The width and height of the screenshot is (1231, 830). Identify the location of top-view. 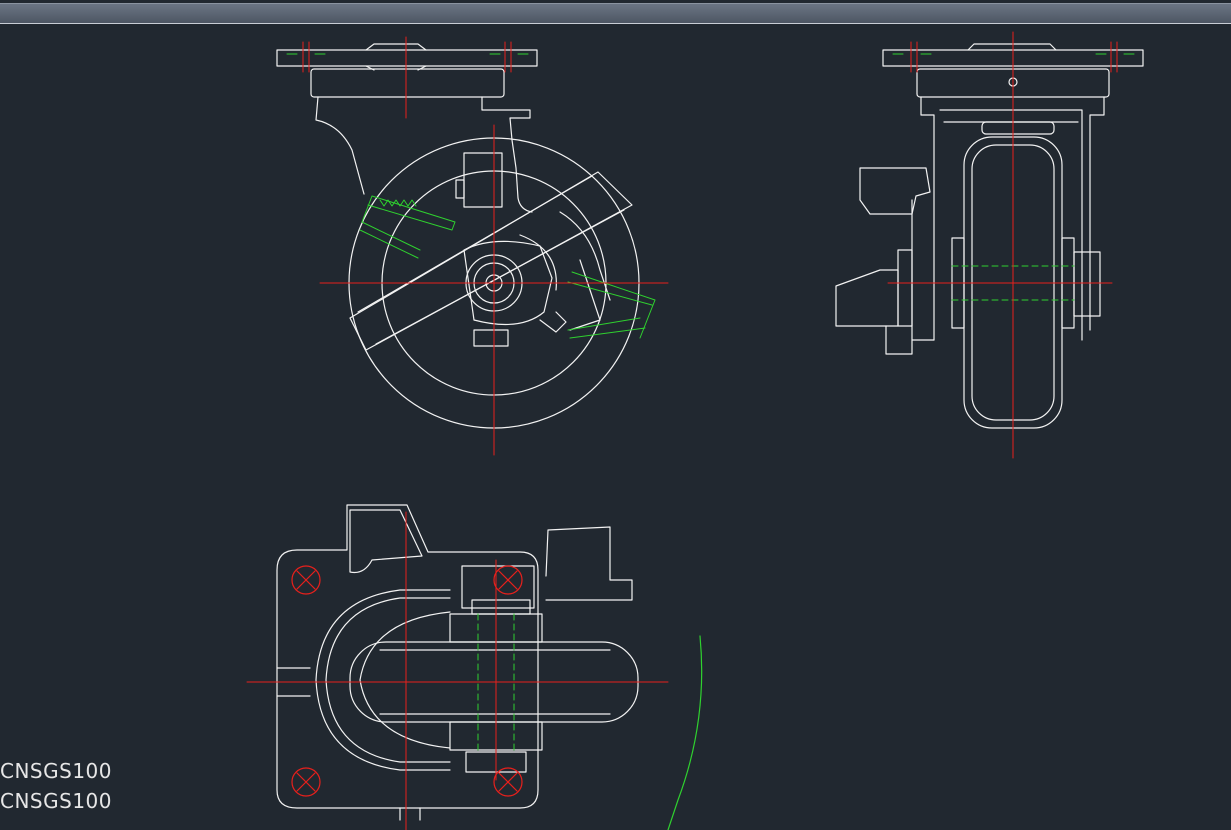
(457, 662).